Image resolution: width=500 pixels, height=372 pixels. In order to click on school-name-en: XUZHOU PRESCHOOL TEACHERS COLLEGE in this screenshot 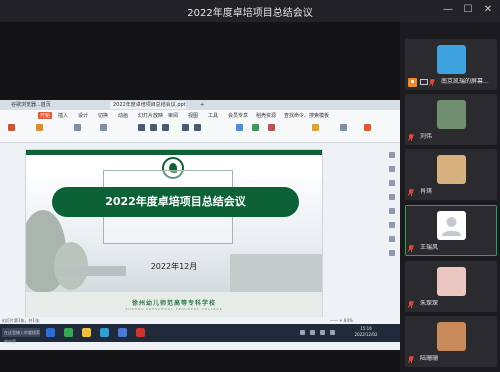, I will do `click(174, 309)`.